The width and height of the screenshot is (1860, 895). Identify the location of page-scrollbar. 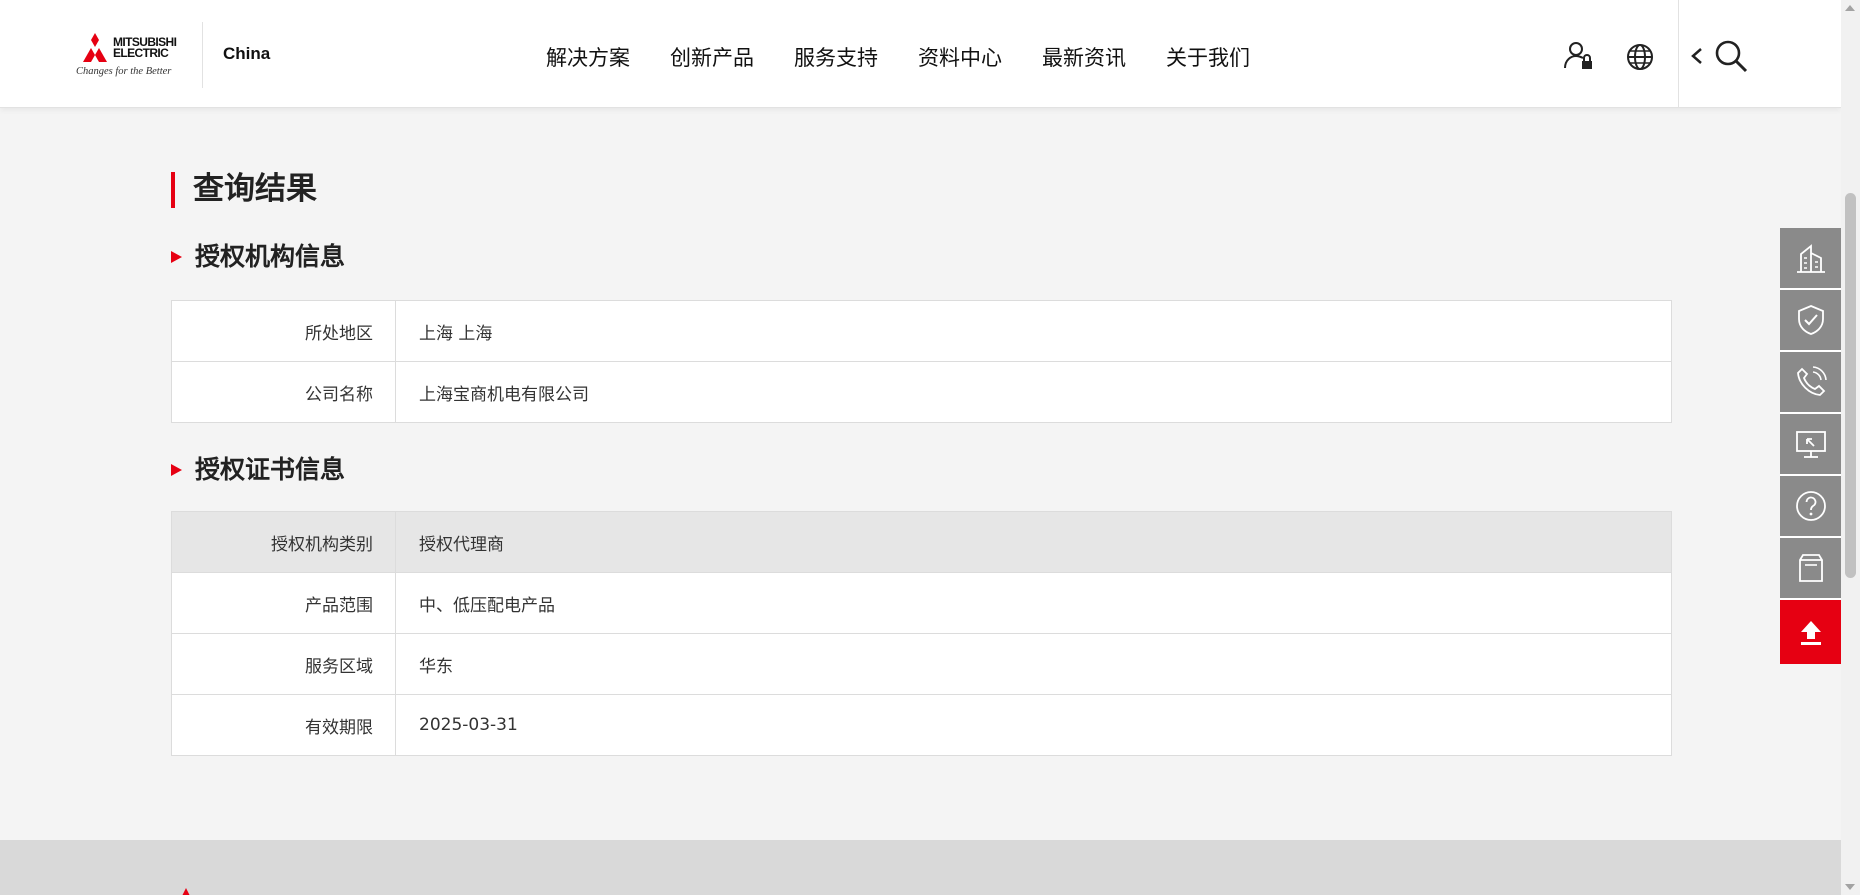
(1850, 447).